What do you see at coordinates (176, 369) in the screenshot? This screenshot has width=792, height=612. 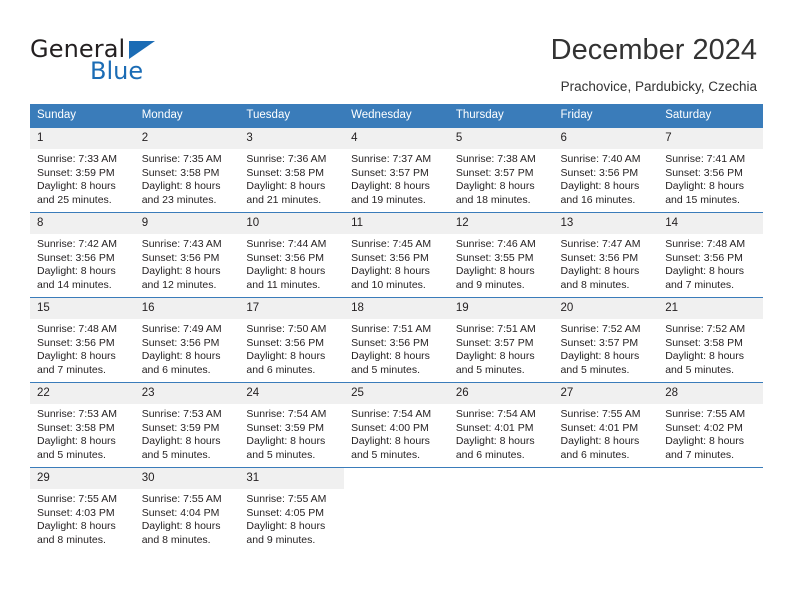 I see `daylight-line2-text: and 6 minutes.` at bounding box center [176, 369].